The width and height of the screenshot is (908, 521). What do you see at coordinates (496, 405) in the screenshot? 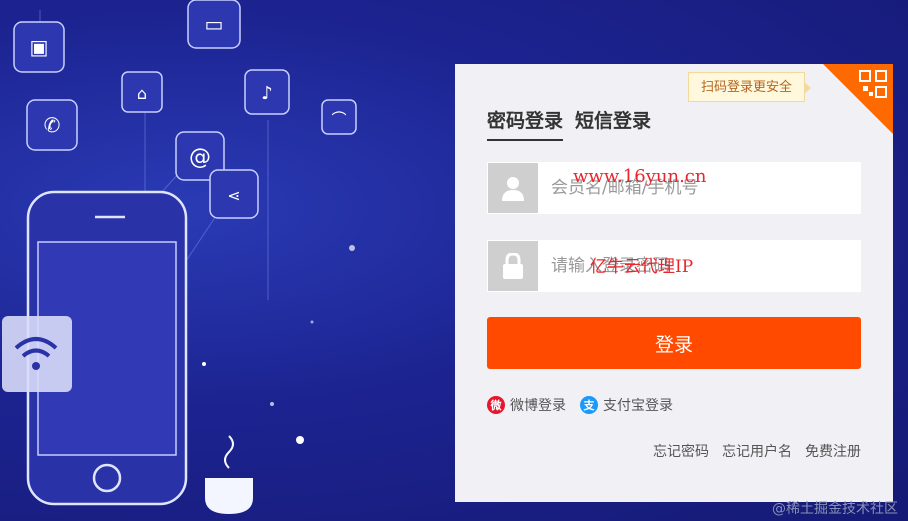
I see `weibo-icon: 微` at bounding box center [496, 405].